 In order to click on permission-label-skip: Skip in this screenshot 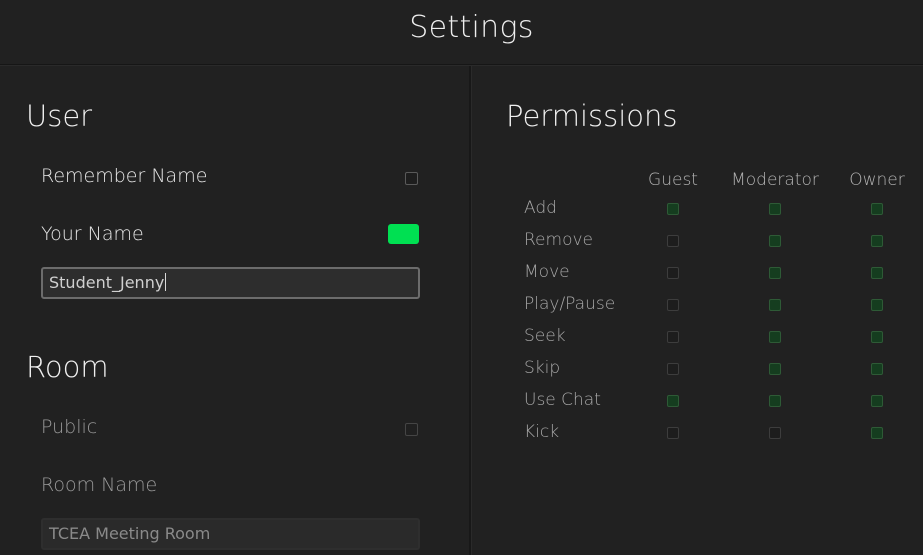, I will do `click(542, 368)`.